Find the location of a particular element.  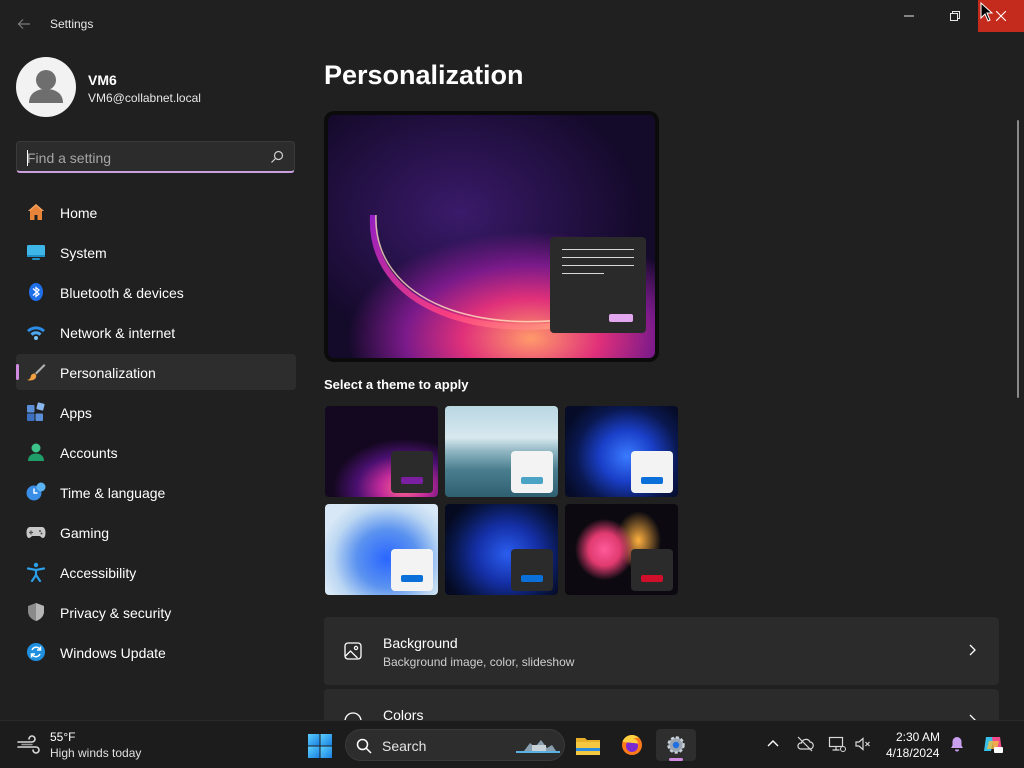

card-title: Colors is located at coordinates (403, 713).